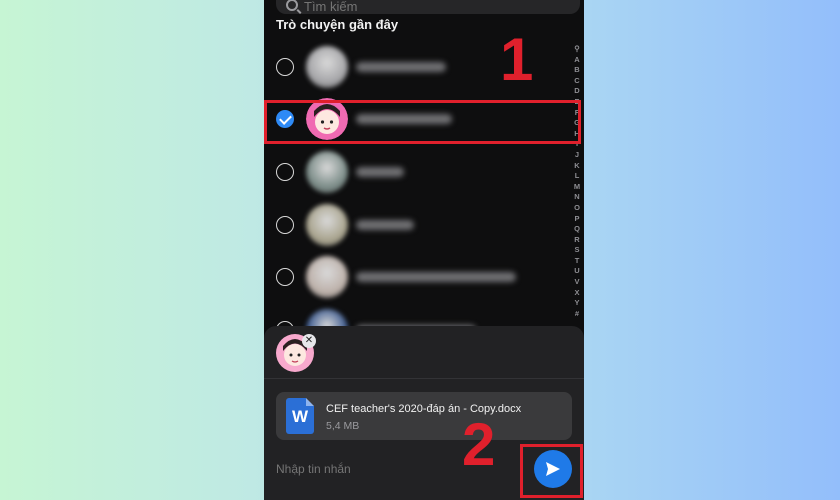  I want to click on index-letter: C, so click(576, 81).